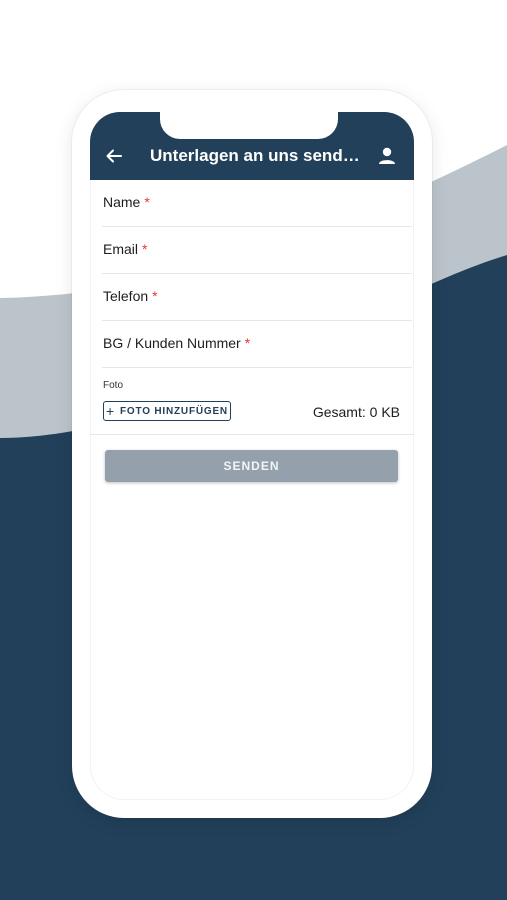 Image resolution: width=507 pixels, height=900 pixels. What do you see at coordinates (356, 412) in the screenshot?
I see `total-size-text: Gesamt: 0 KB` at bounding box center [356, 412].